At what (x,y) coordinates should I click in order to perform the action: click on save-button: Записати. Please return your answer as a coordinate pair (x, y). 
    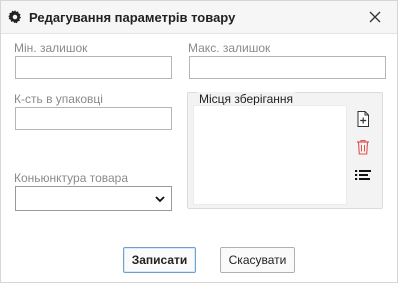
    Looking at the image, I should click on (159, 260).